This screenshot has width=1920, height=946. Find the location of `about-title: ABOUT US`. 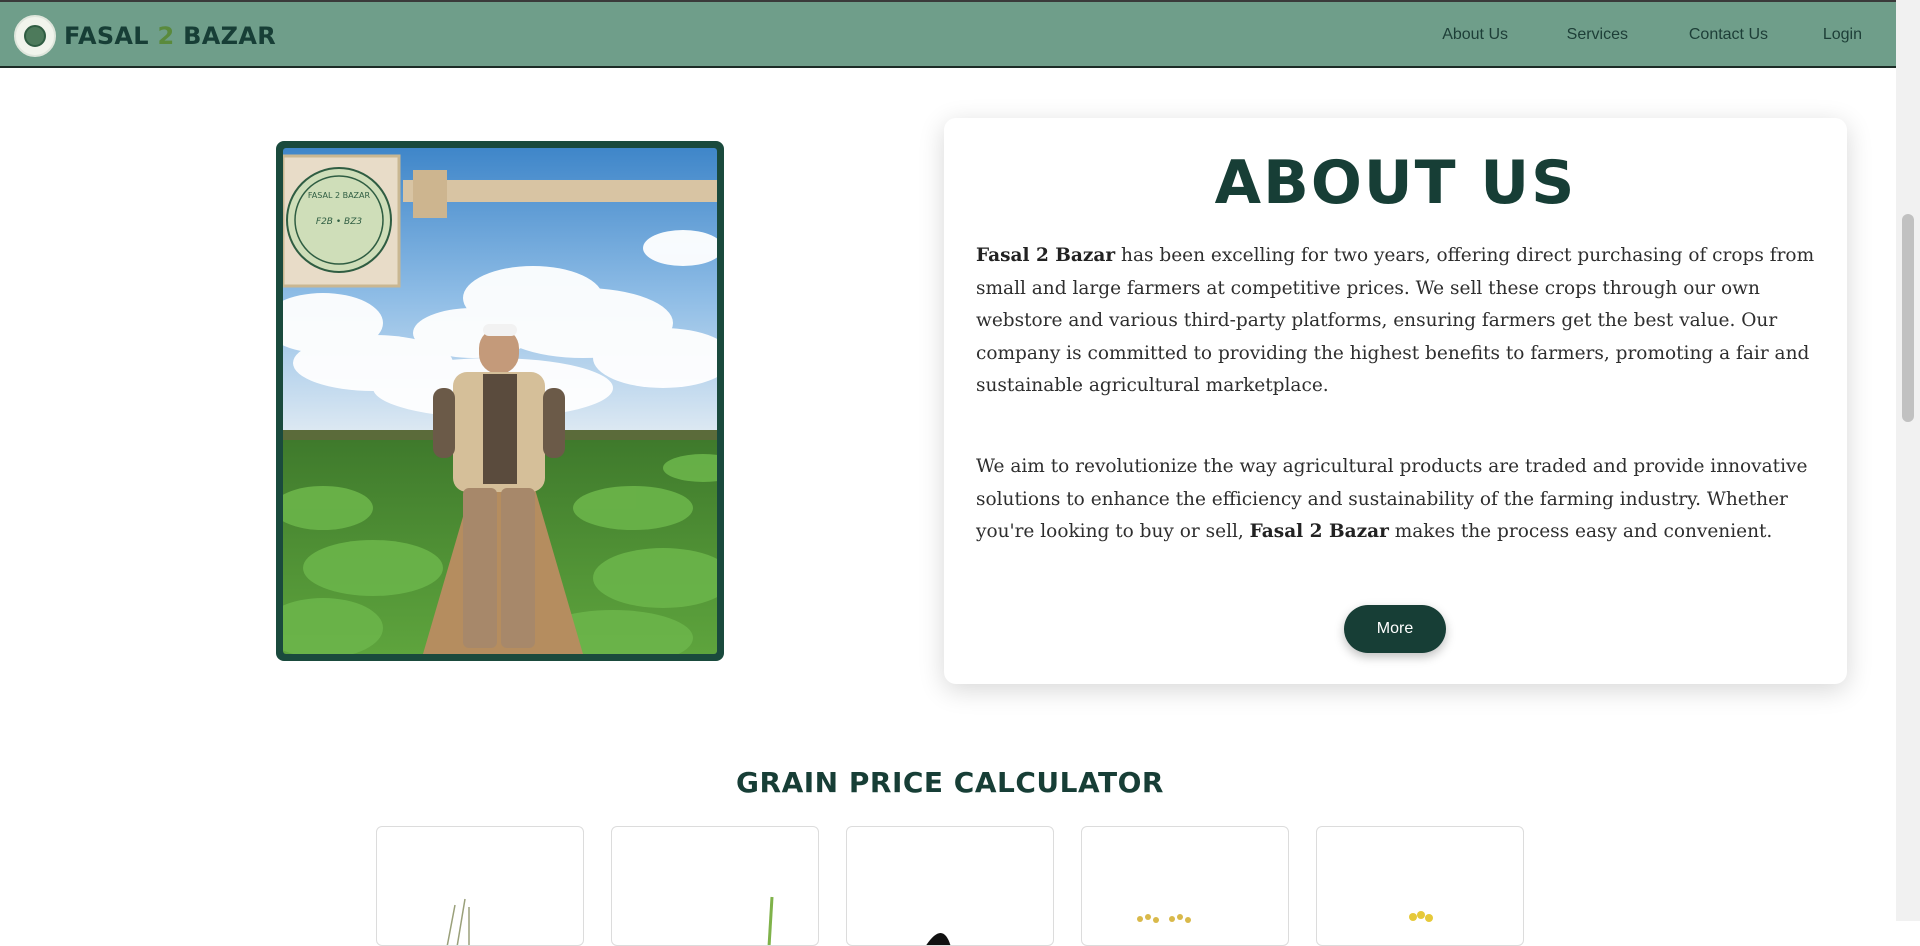

about-title: ABOUT US is located at coordinates (1395, 183).